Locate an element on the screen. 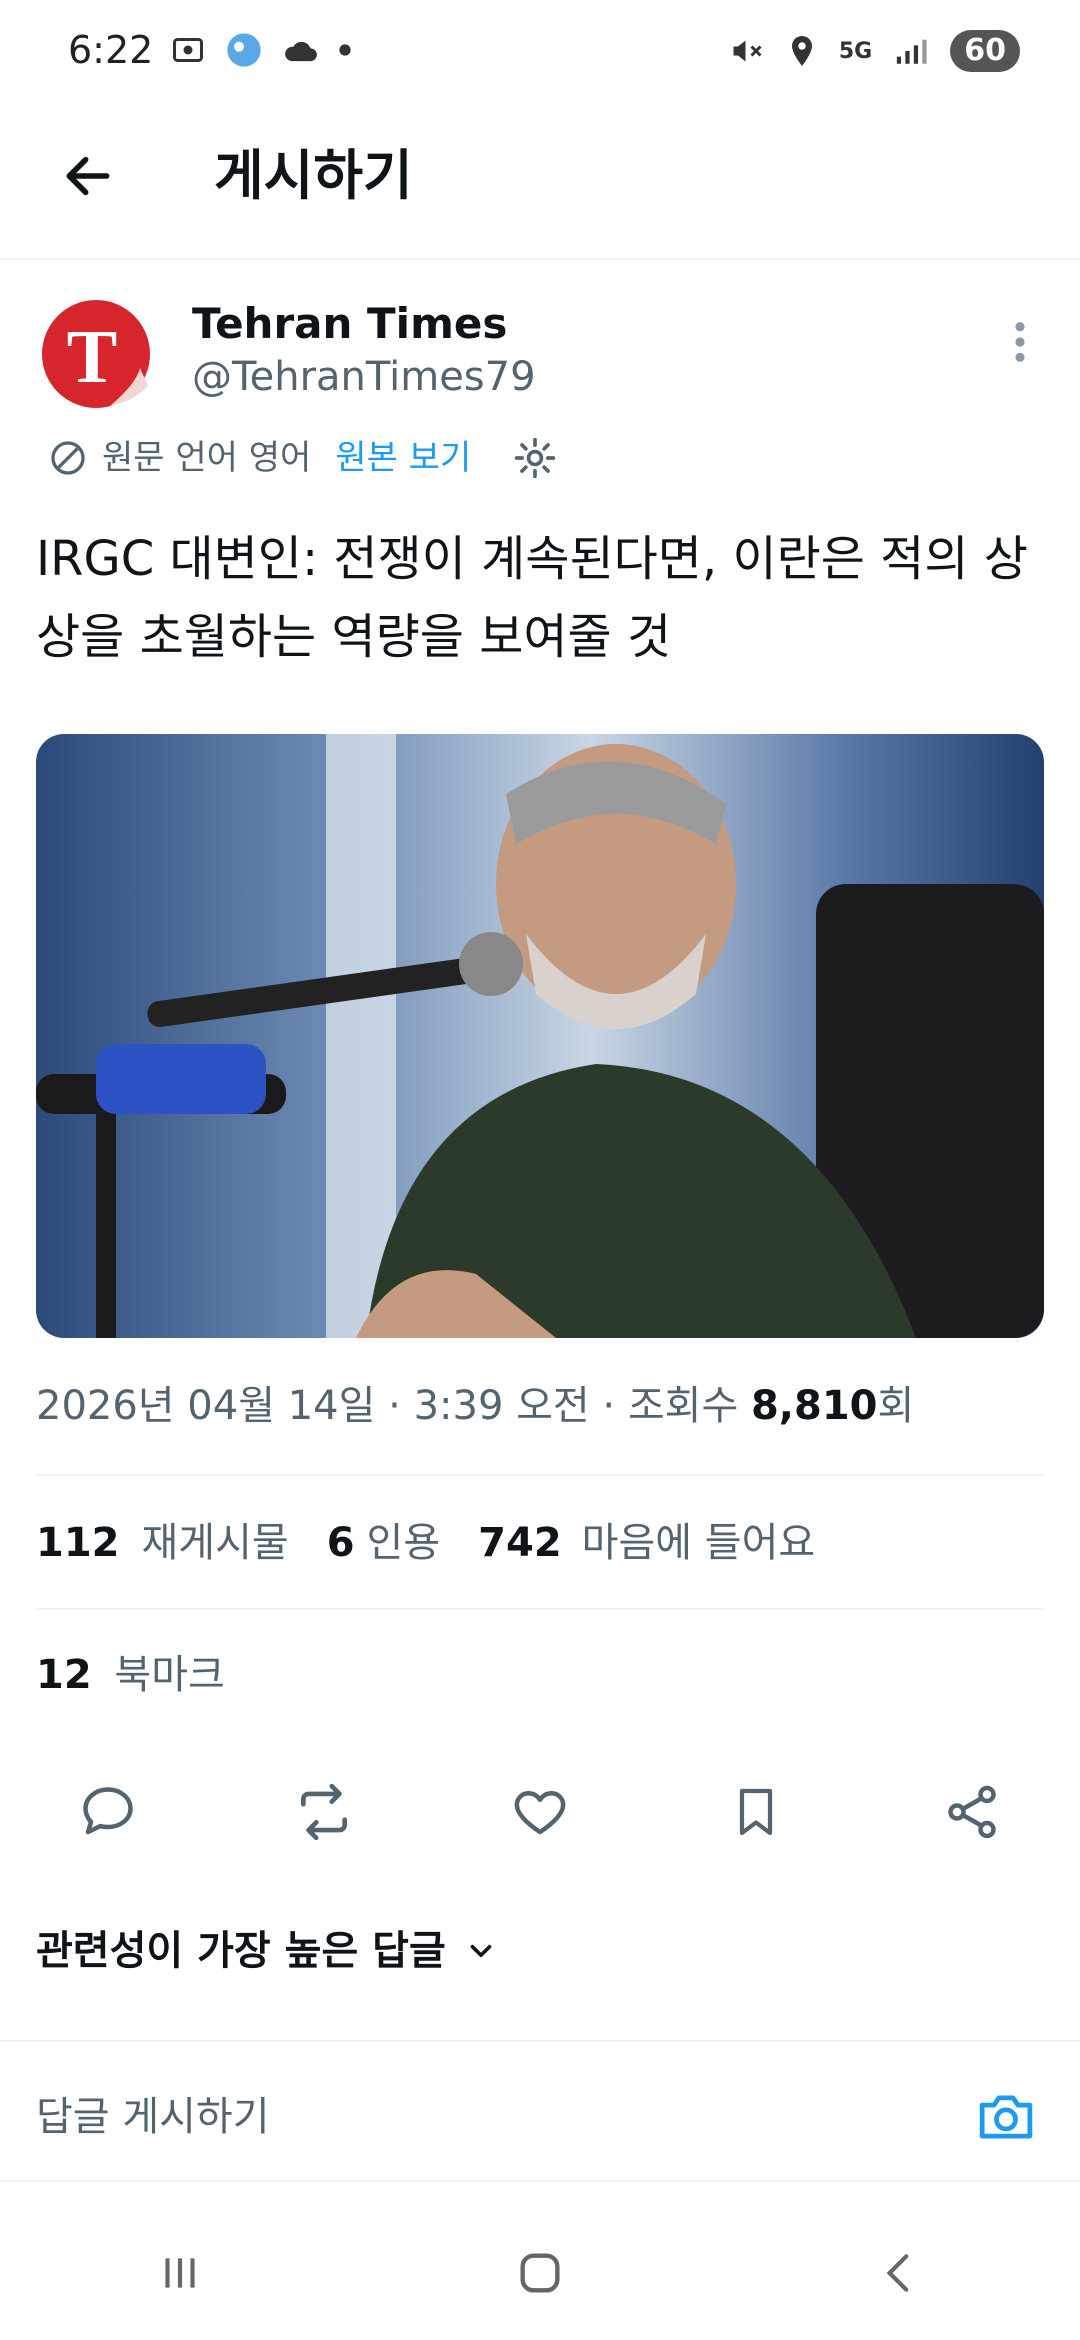 The width and height of the screenshot is (1080, 2340). home-button is located at coordinates (540, 2275).